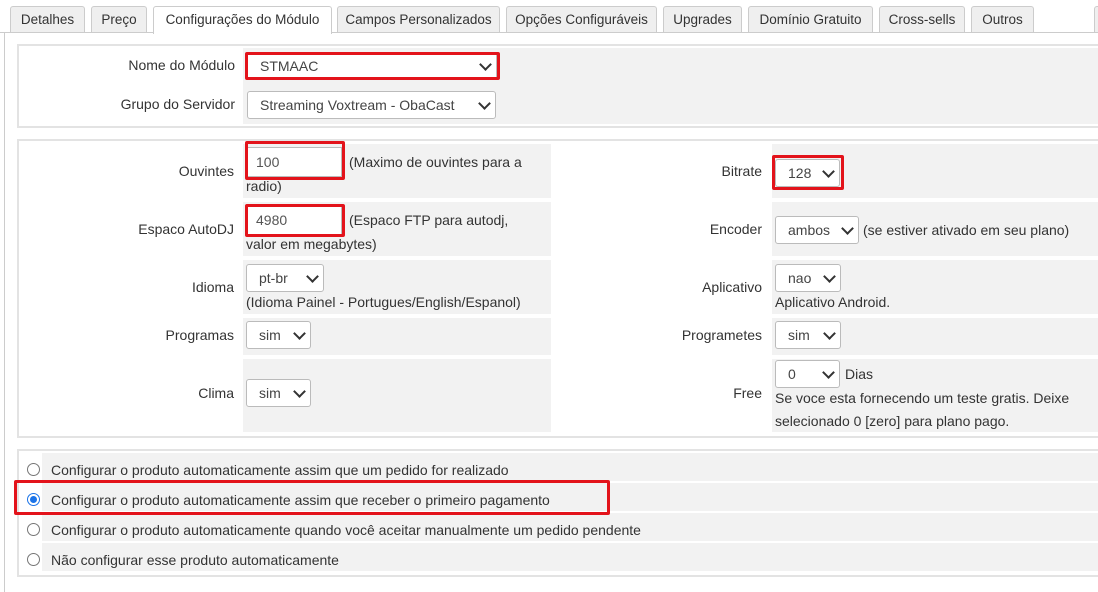 The width and height of the screenshot is (1098, 592). I want to click on free-unit: Dias, so click(859, 374).